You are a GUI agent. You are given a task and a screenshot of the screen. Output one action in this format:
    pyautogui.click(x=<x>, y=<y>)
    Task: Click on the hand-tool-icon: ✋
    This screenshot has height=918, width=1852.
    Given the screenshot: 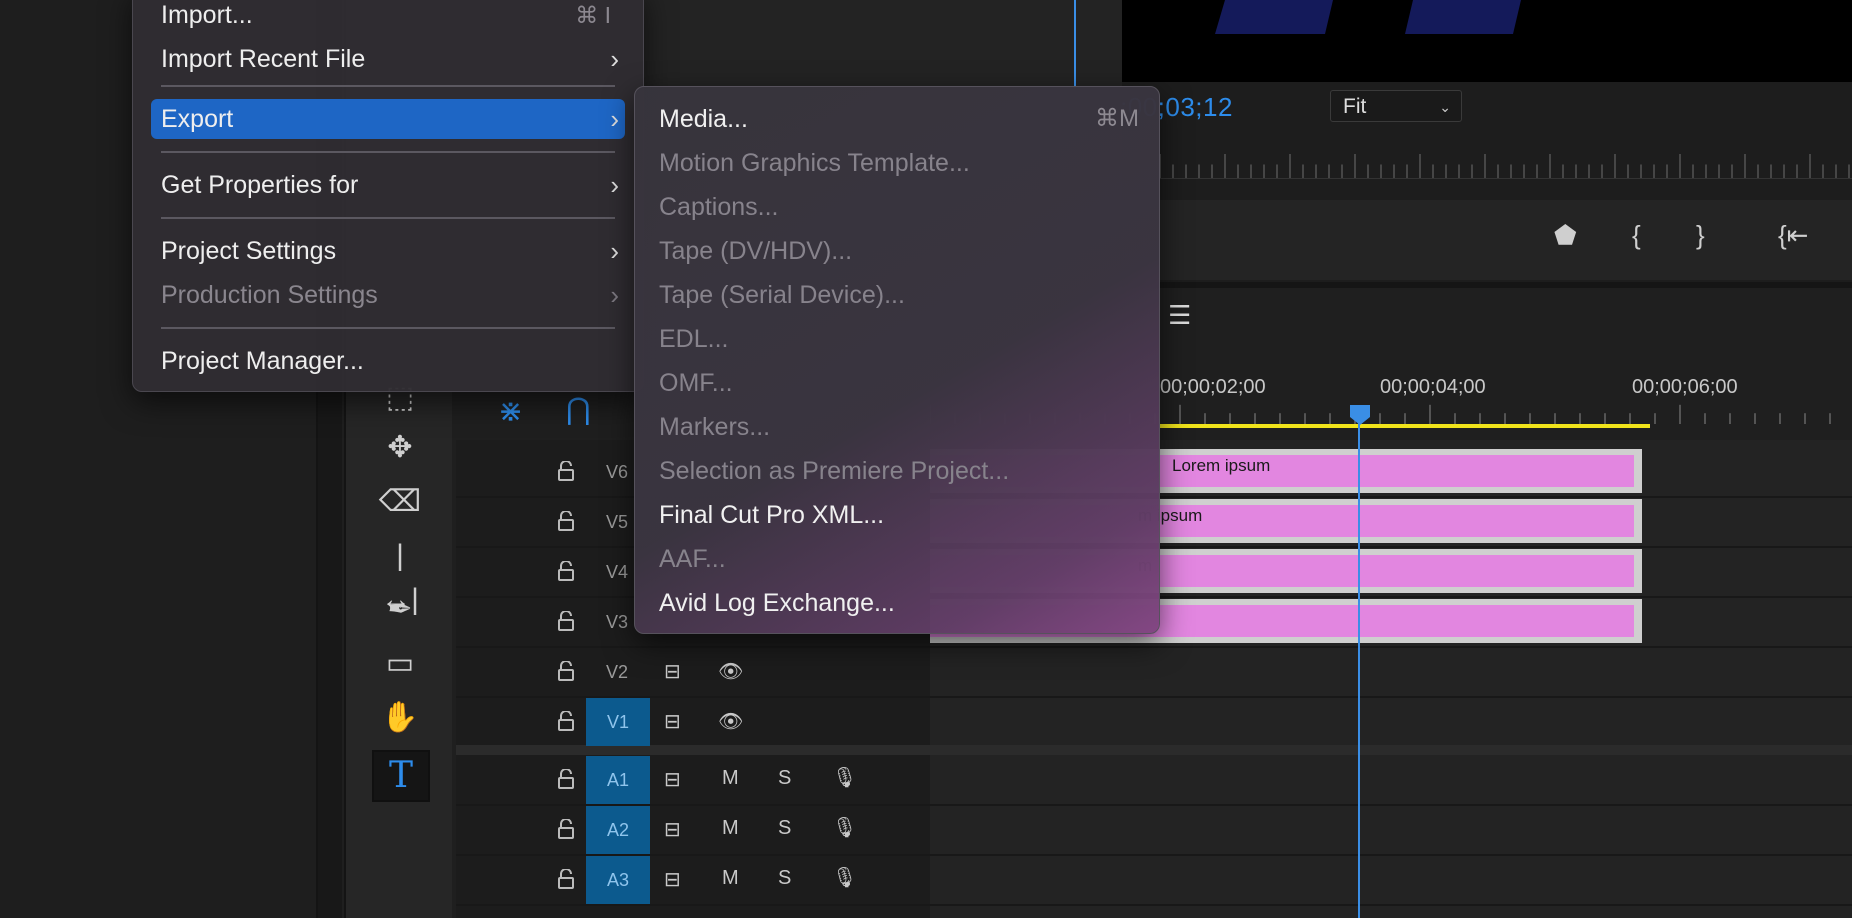 What is the action you would take?
    pyautogui.click(x=400, y=718)
    